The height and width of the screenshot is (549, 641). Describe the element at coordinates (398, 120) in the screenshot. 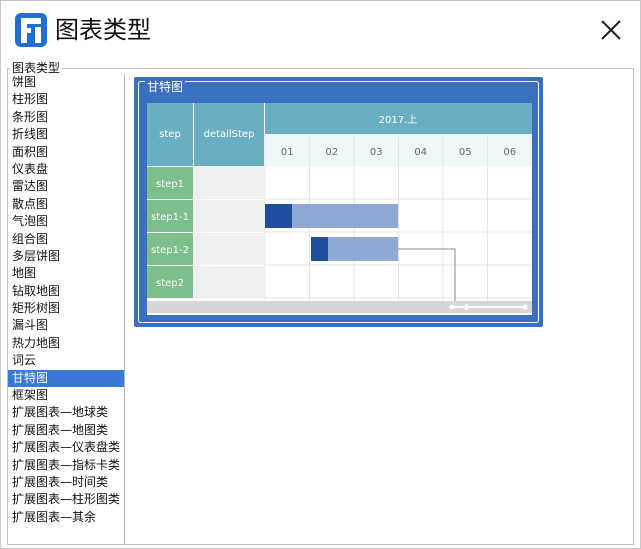

I see `period-label: 2017.上` at that location.